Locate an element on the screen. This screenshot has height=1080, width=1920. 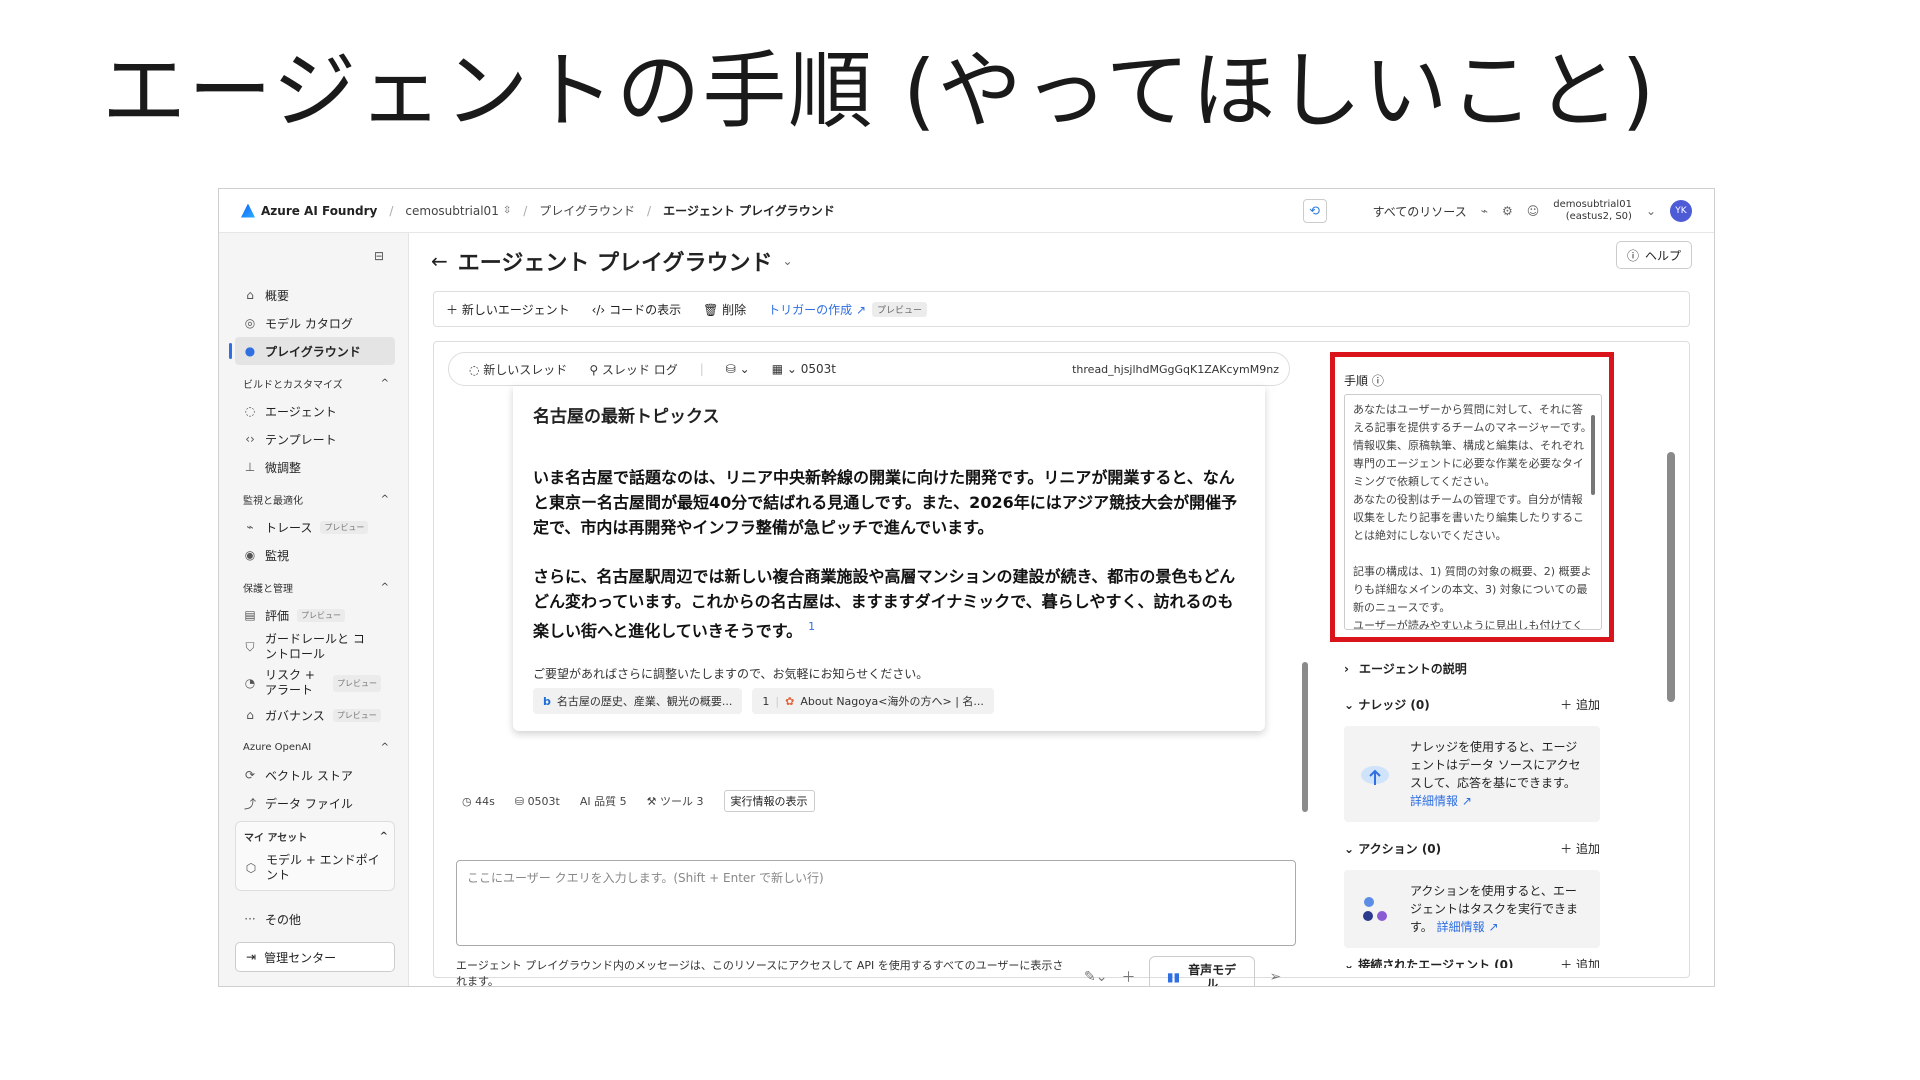
all-resources-link: すべてのリソース is located at coordinates (1420, 211).